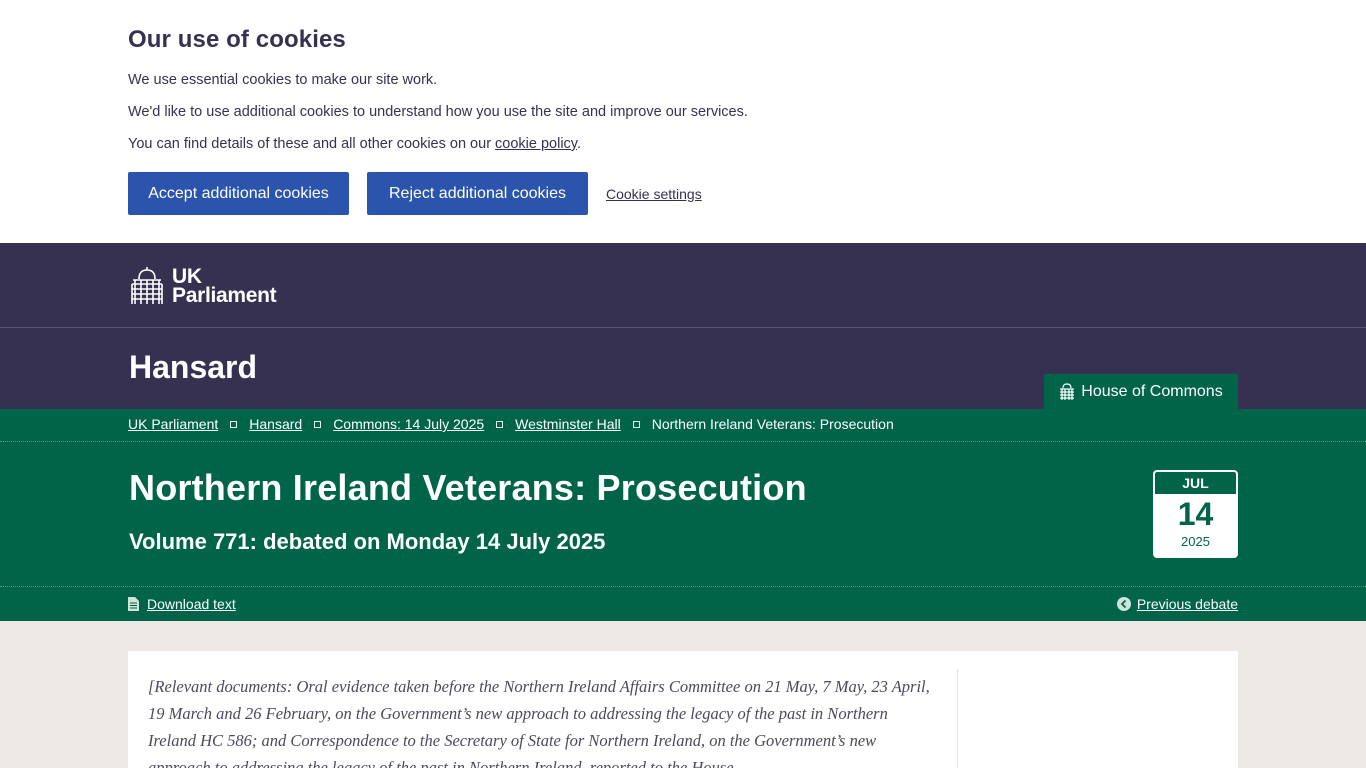 This screenshot has height=768, width=1366. Describe the element at coordinates (568, 424) in the screenshot. I see `breadcrumb-westminster-hall: Westminster Hall` at that location.